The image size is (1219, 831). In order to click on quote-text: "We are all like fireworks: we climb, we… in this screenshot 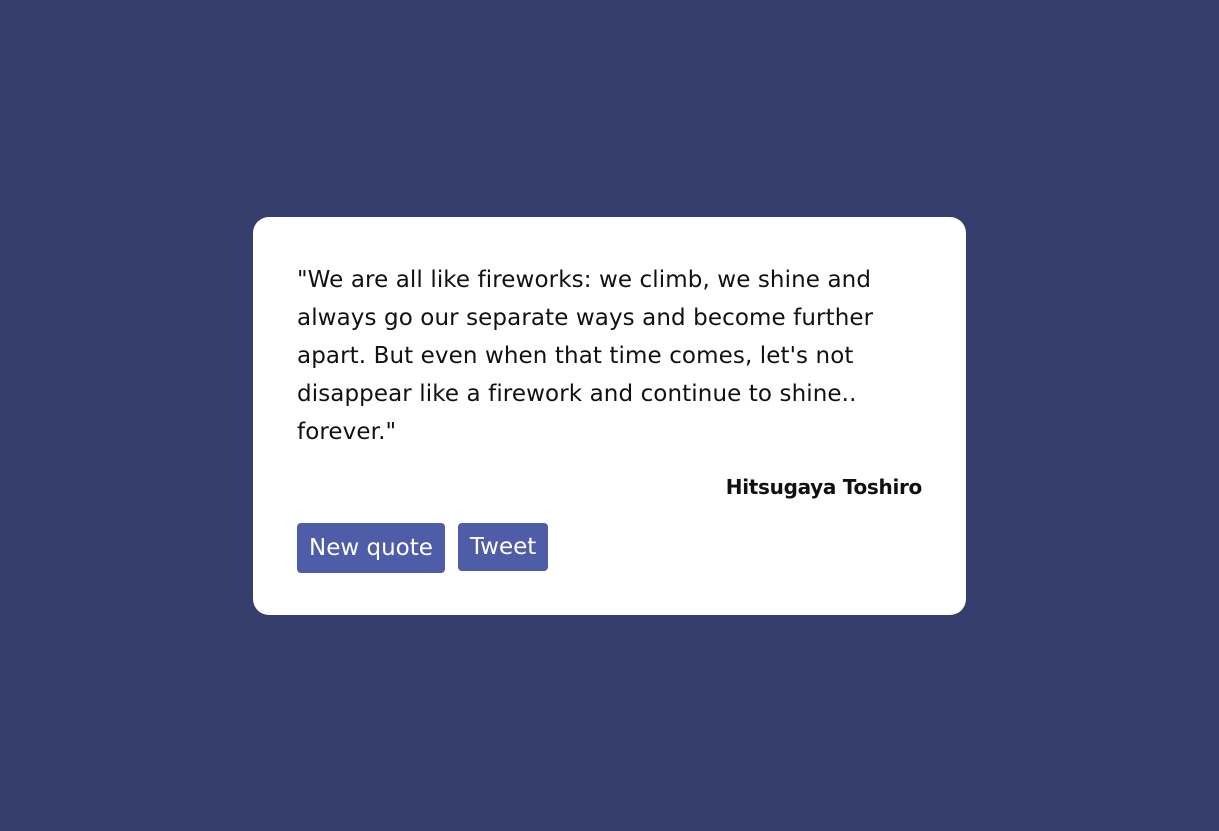, I will do `click(585, 356)`.